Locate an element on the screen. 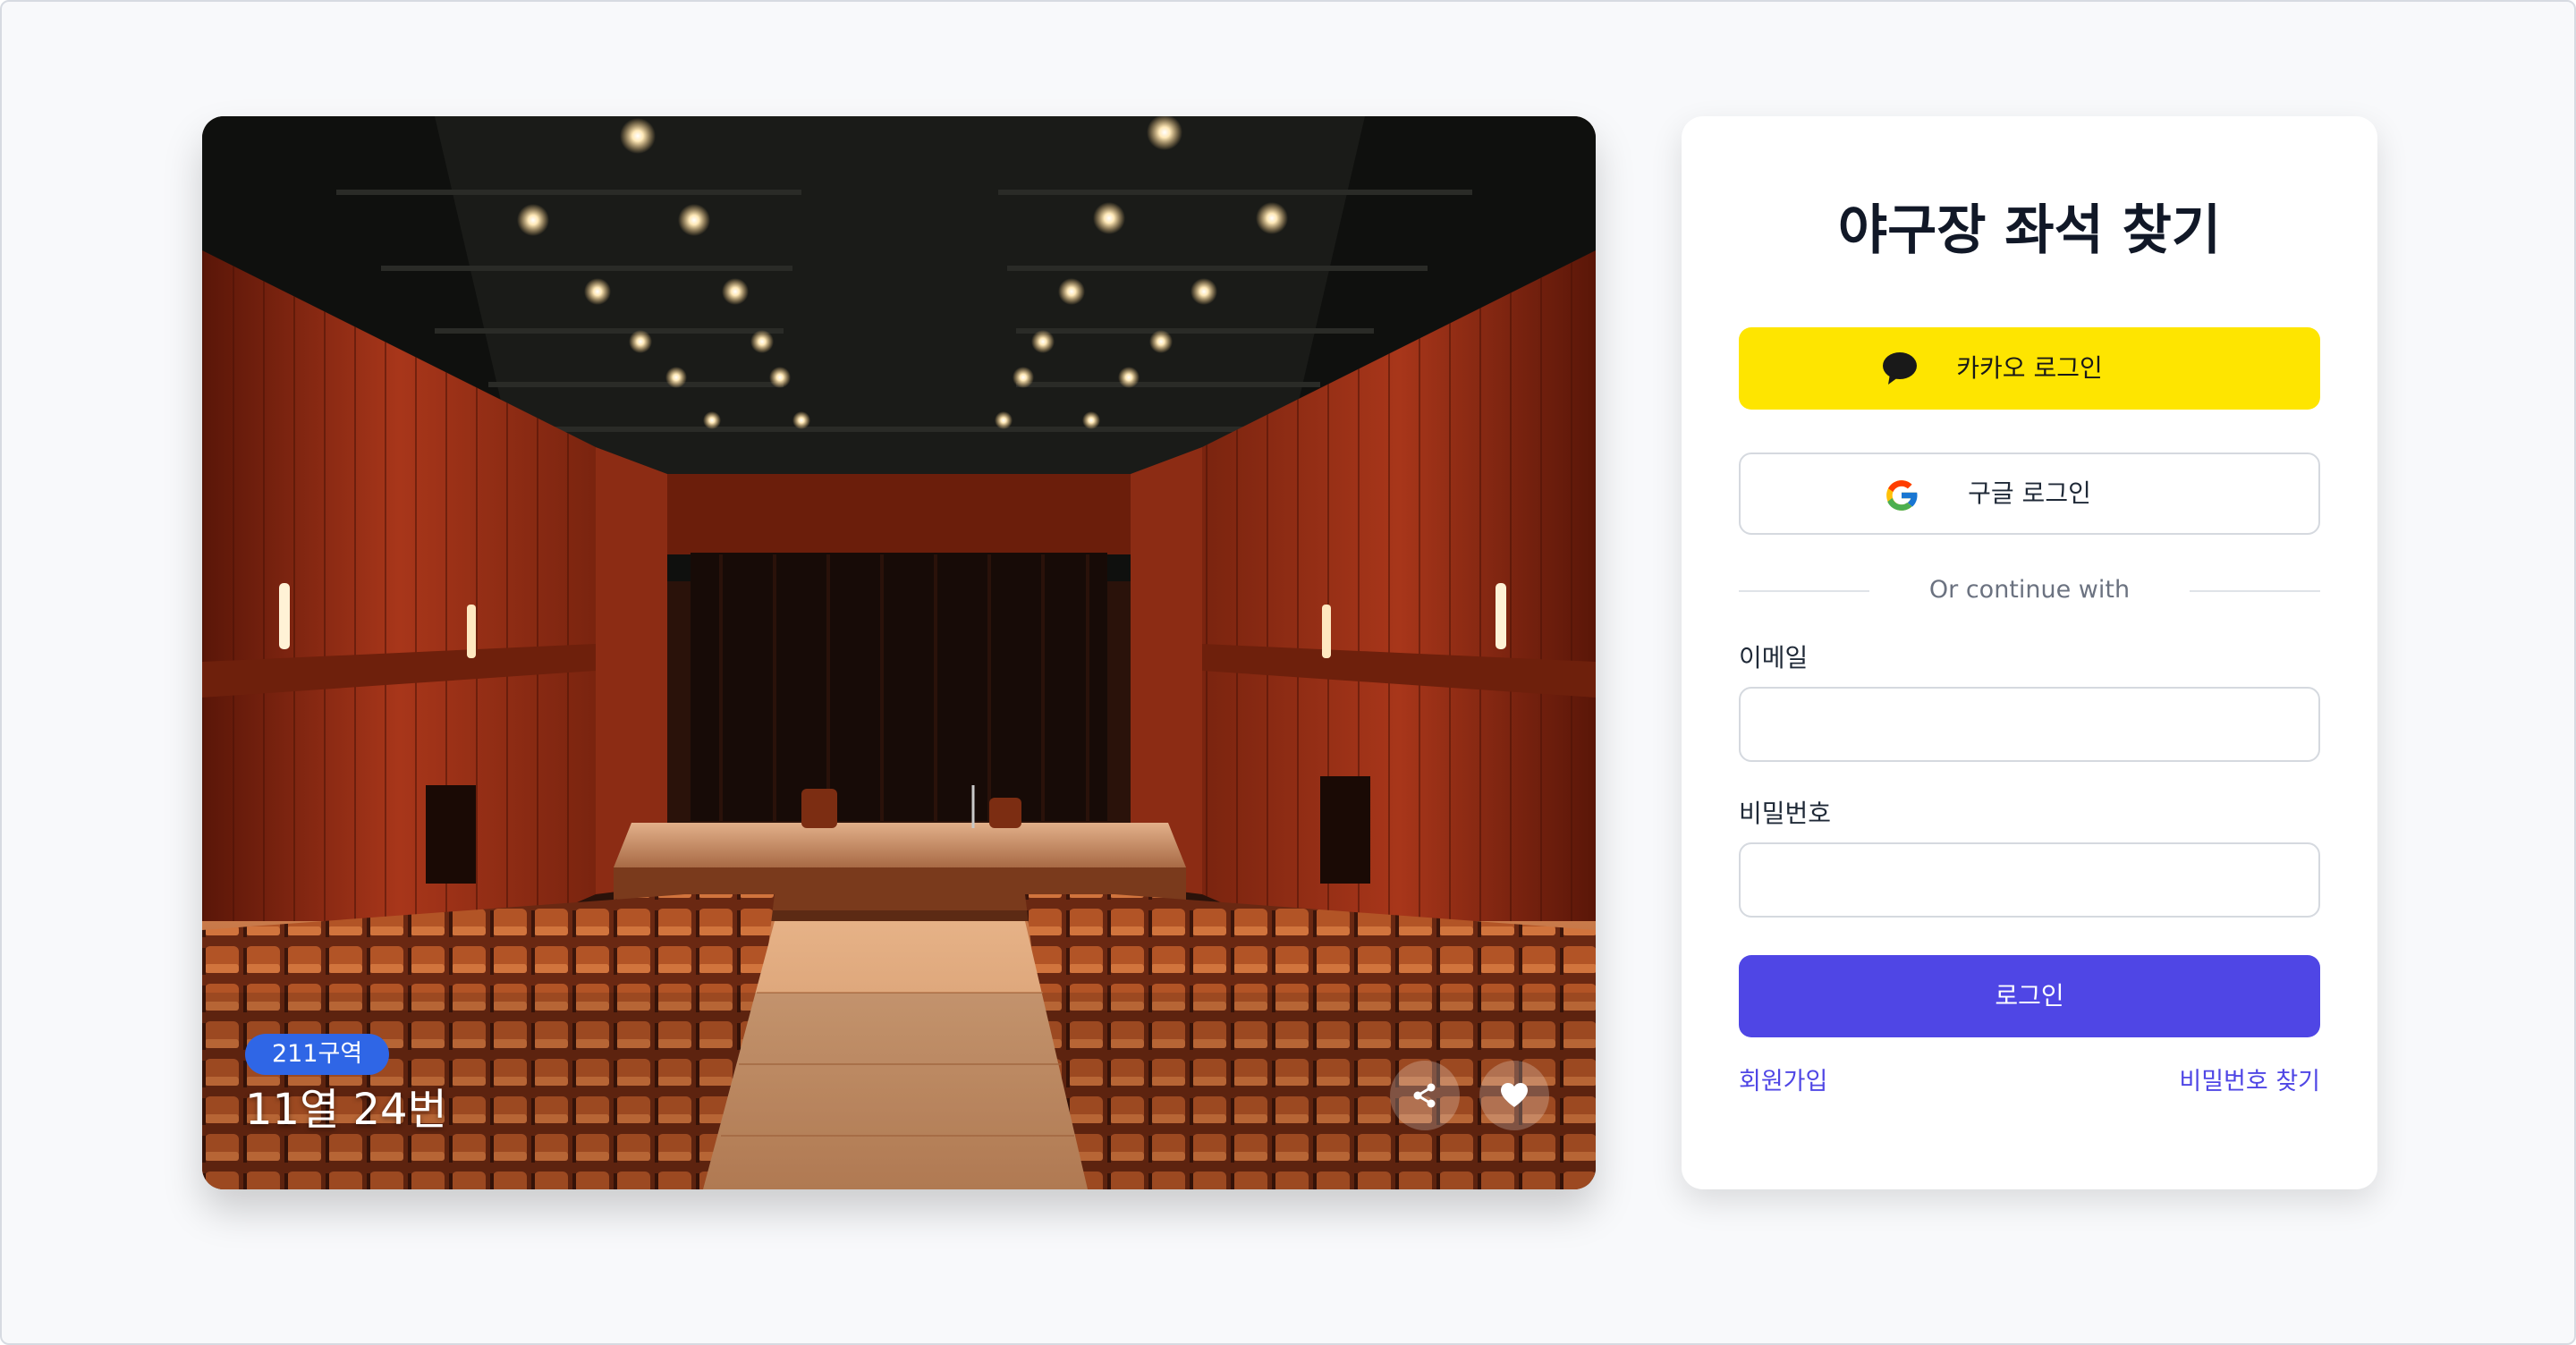 The width and height of the screenshot is (2576, 1345). section-badge: 211구역 is located at coordinates (317, 1054).